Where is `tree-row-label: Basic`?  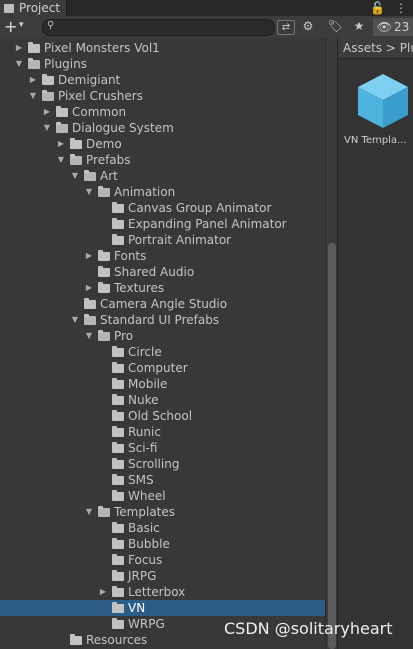 tree-row-label: Basic is located at coordinates (144, 528).